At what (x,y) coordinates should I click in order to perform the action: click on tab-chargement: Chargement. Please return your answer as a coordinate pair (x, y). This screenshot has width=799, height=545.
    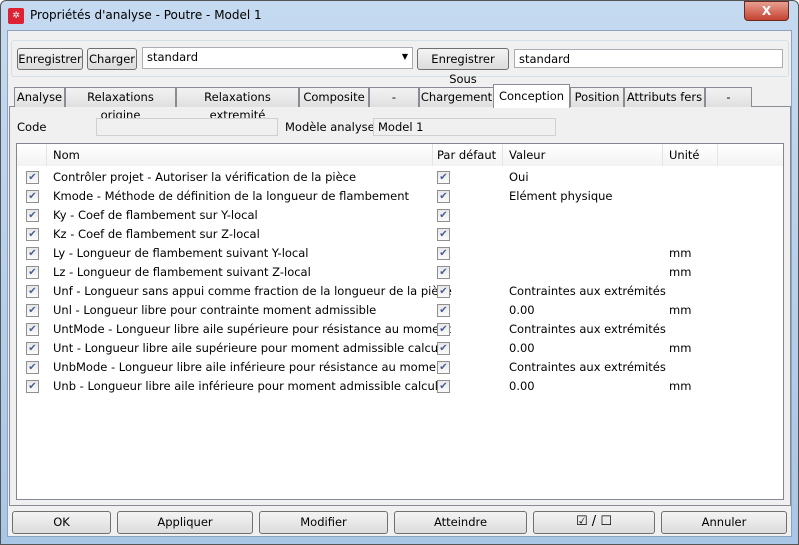
    Looking at the image, I should click on (456, 97).